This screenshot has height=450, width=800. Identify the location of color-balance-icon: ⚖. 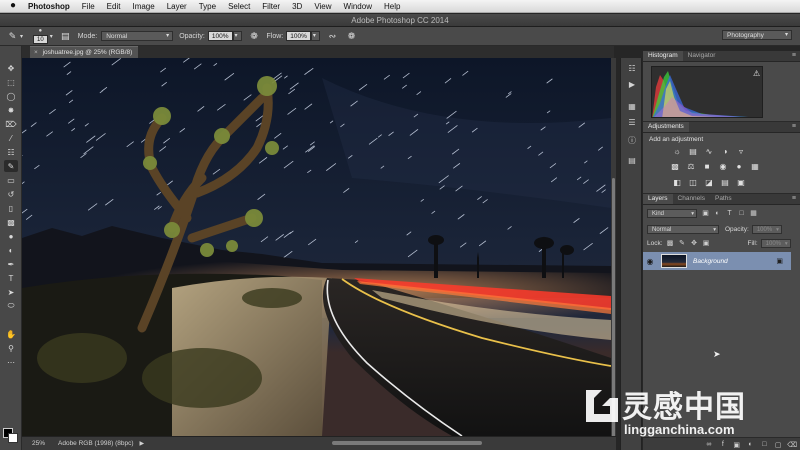
(691, 167).